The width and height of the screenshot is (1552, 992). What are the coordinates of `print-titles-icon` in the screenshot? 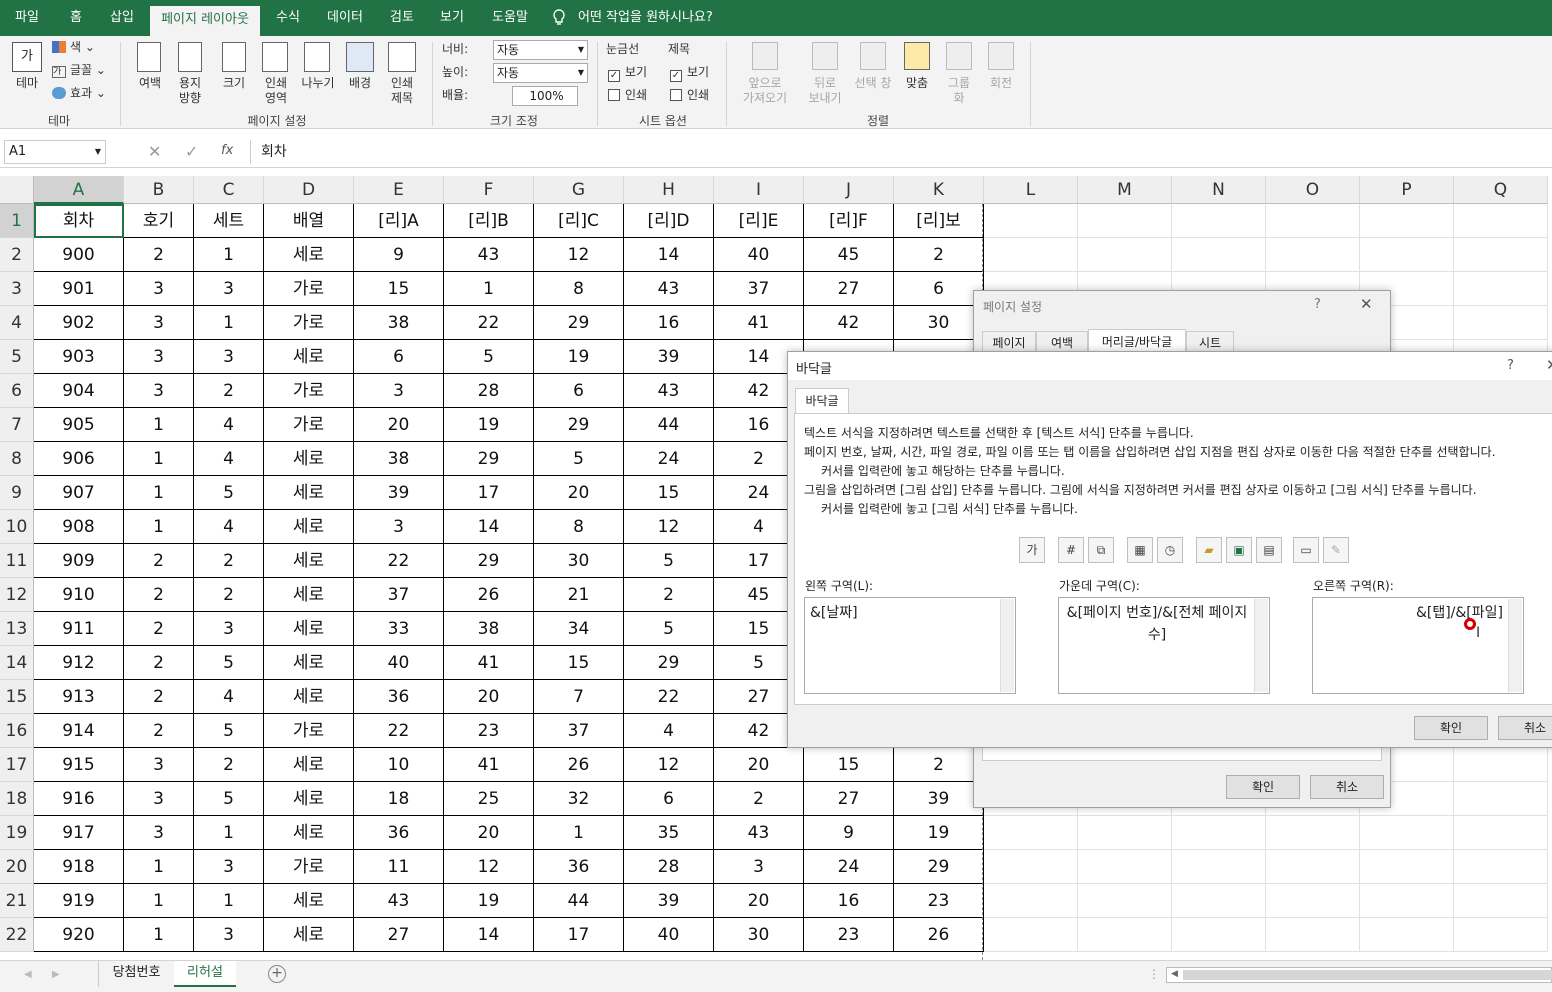 It's located at (402, 57).